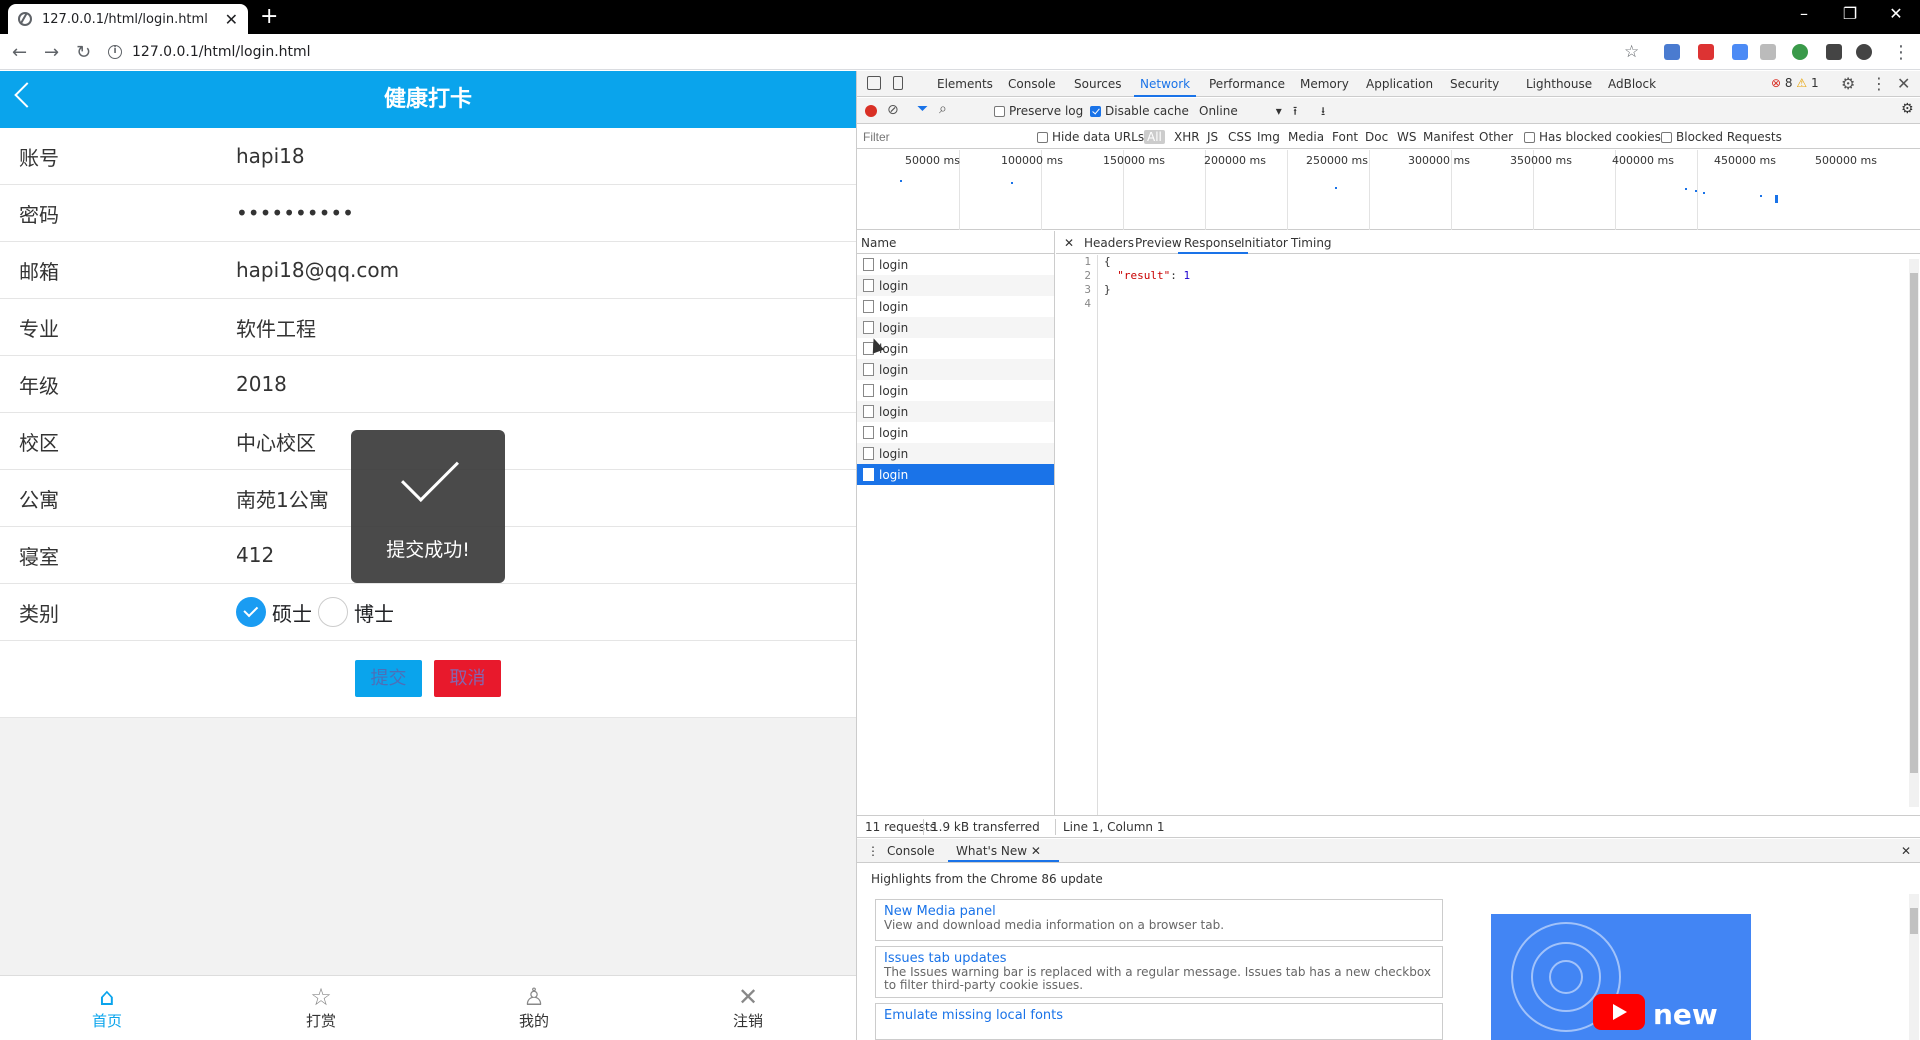 This screenshot has height=1040, width=1920. What do you see at coordinates (251, 612) in the screenshot?
I see `radio-master` at bounding box center [251, 612].